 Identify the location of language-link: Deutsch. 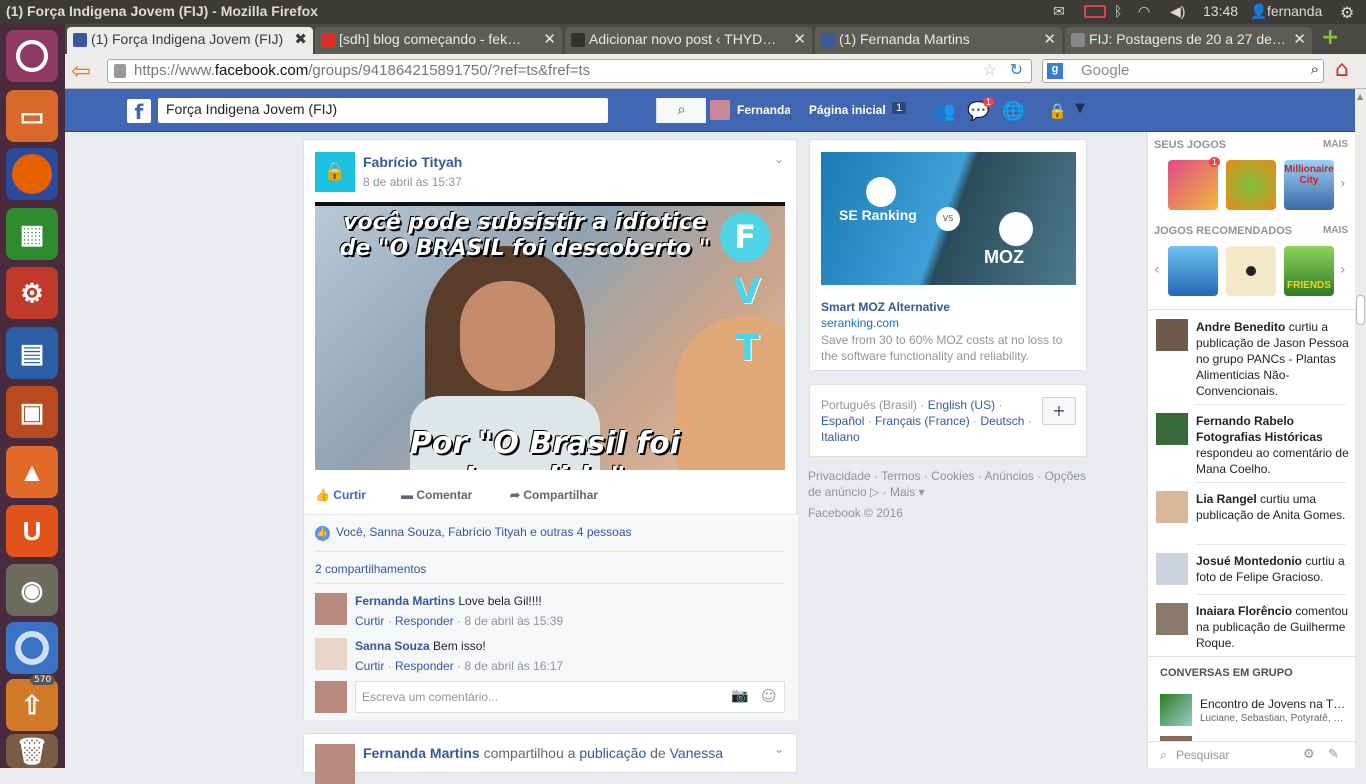
(1002, 421).